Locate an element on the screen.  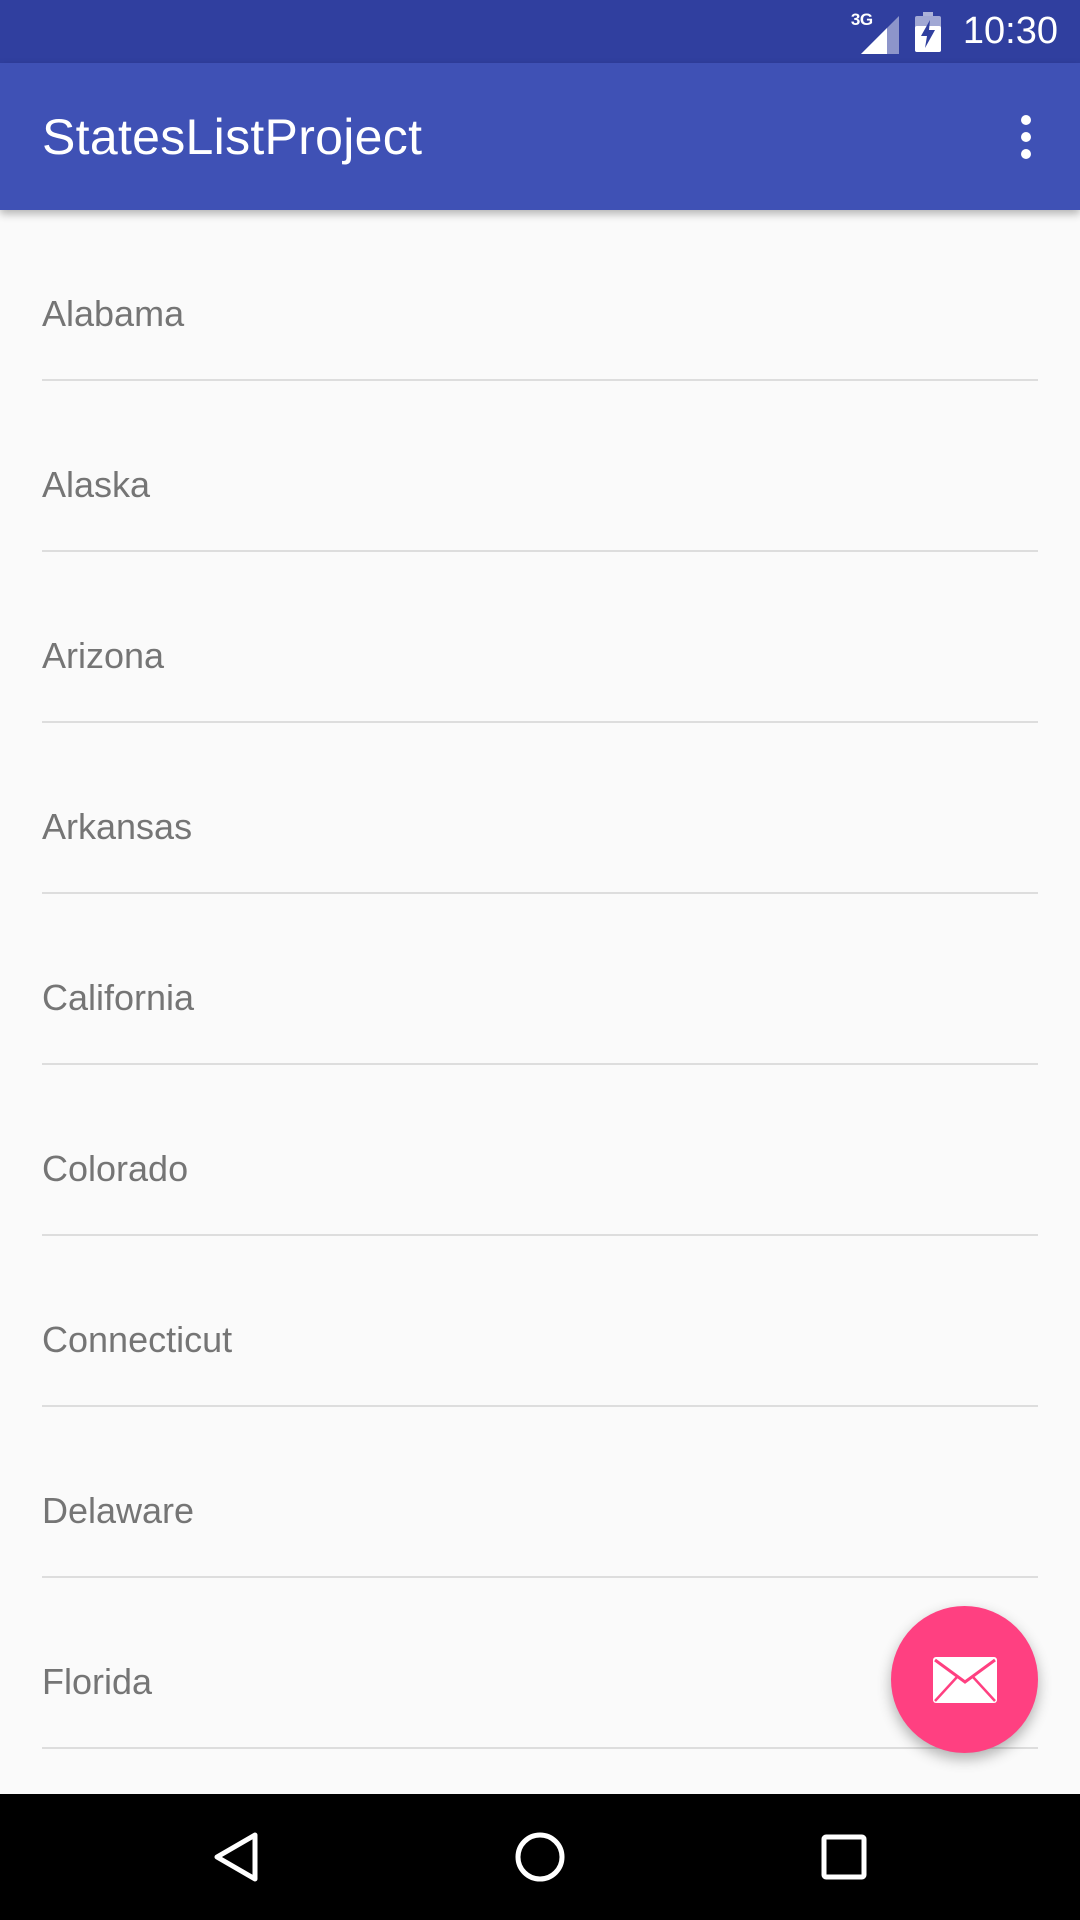
more-options-button is located at coordinates (1026, 137).